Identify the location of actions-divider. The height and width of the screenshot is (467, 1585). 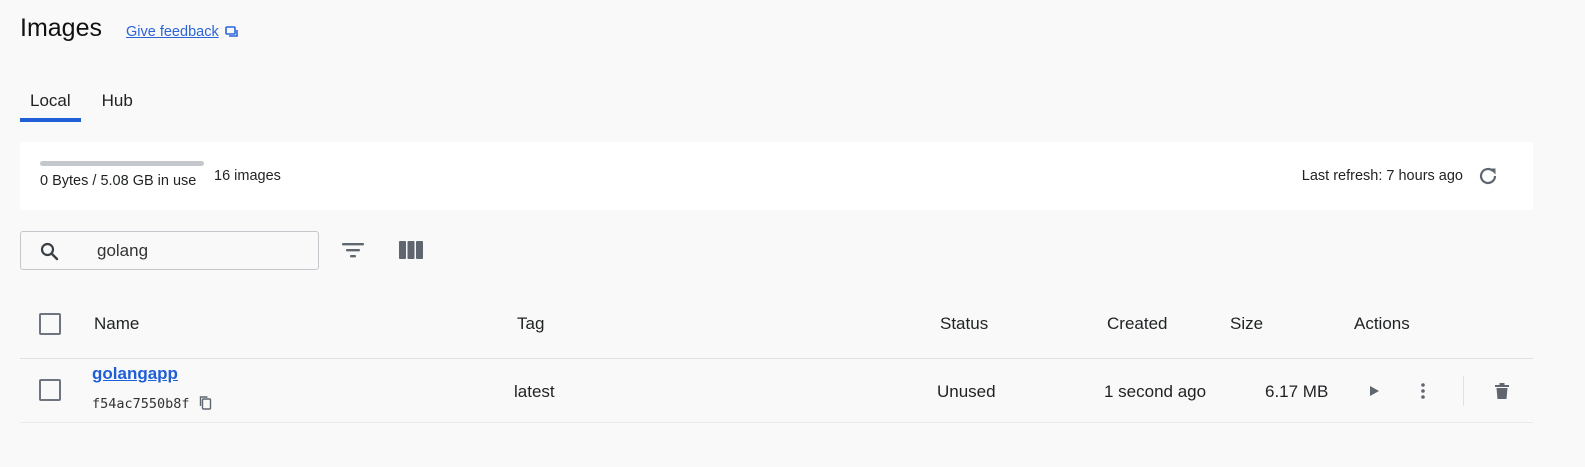
(1463, 391).